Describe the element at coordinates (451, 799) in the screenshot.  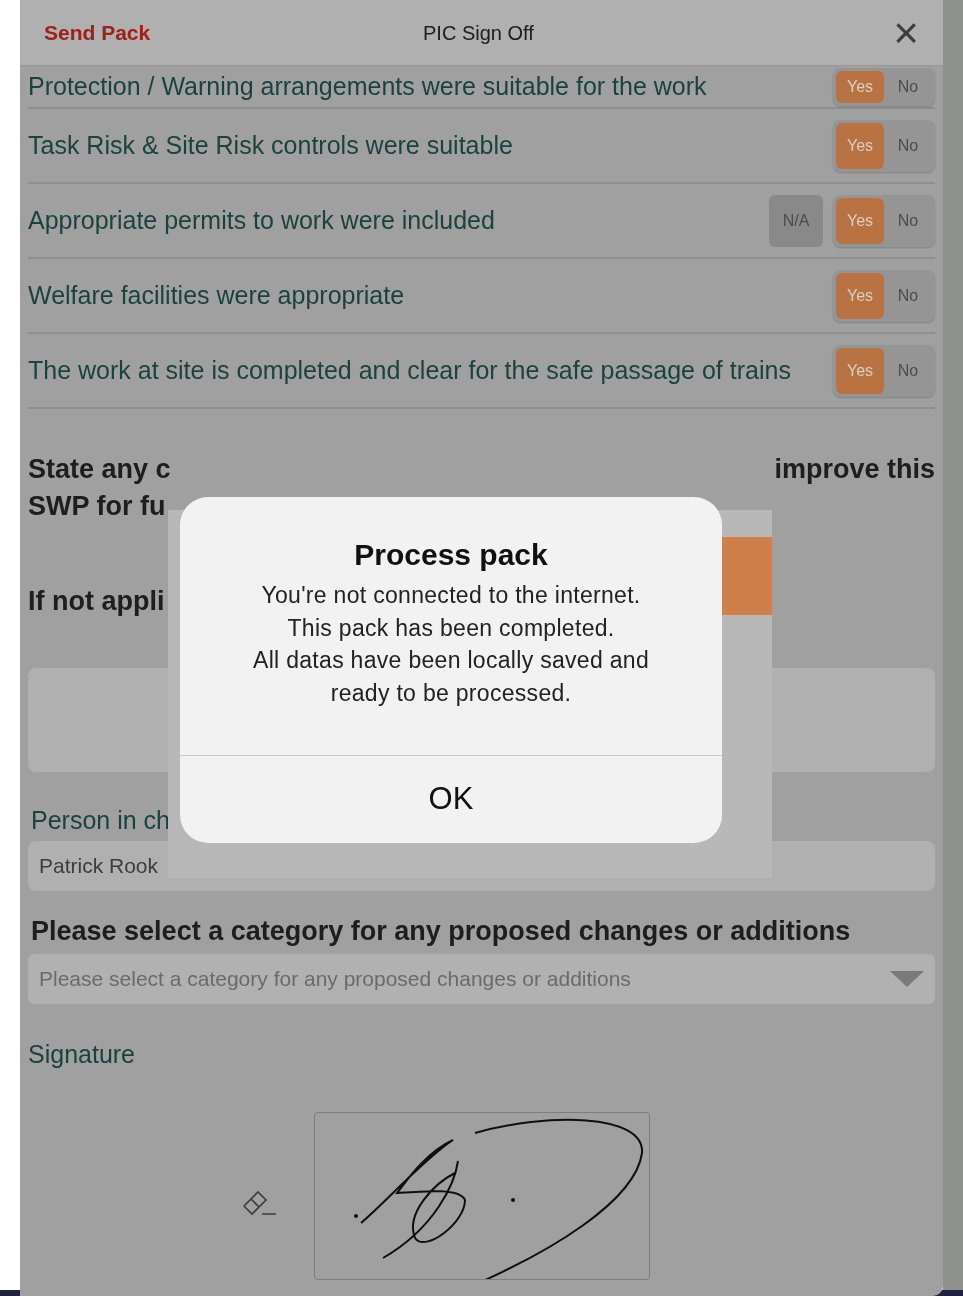
I see `ok-button: OK` at that location.